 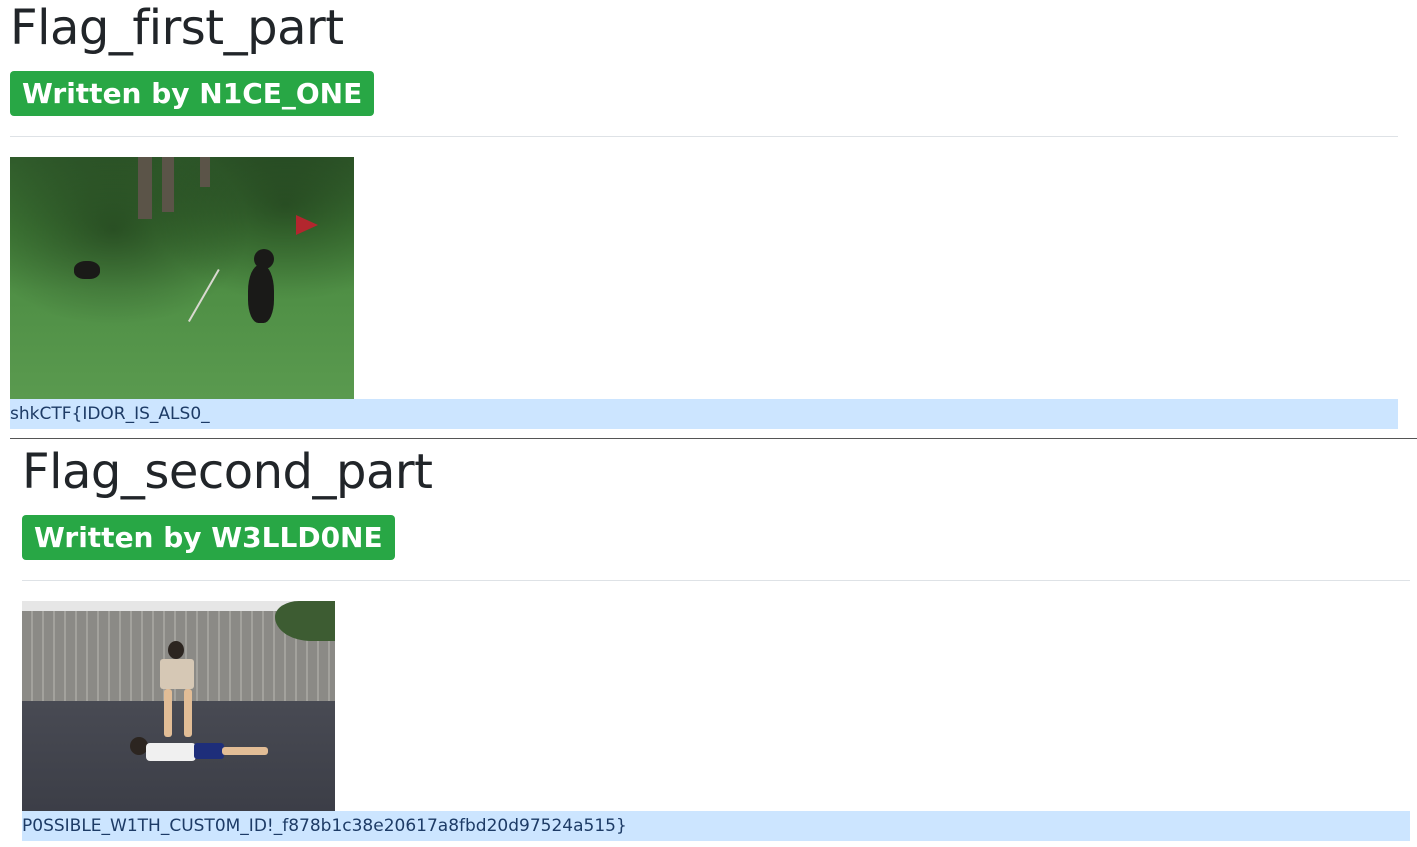 What do you see at coordinates (171, 752) in the screenshot?
I see `lying-kid-shirt` at bounding box center [171, 752].